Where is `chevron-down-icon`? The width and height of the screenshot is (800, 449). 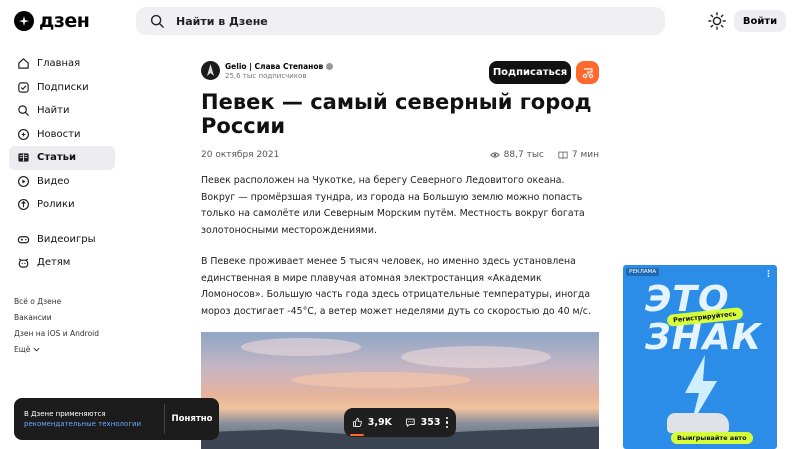
chevron-down-icon is located at coordinates (36, 349).